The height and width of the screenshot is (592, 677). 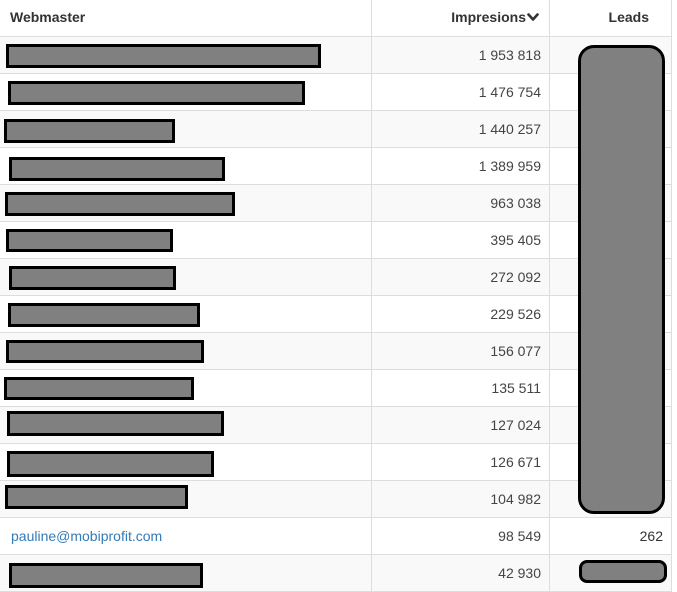 What do you see at coordinates (460, 240) in the screenshot?
I see `cell-impressions: 395 405` at bounding box center [460, 240].